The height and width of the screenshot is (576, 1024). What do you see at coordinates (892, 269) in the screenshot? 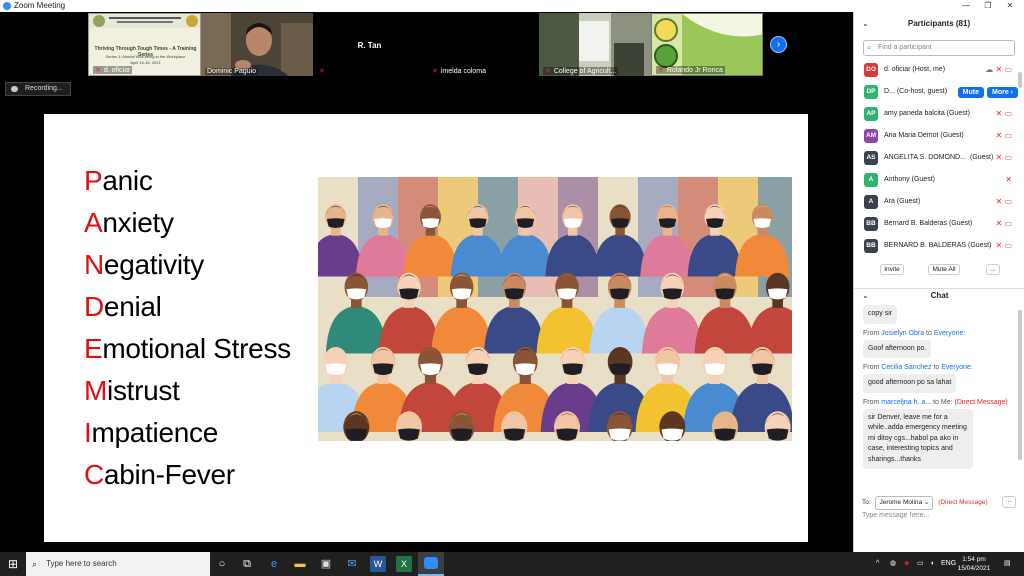
I see `invite-button: Invite` at bounding box center [892, 269].